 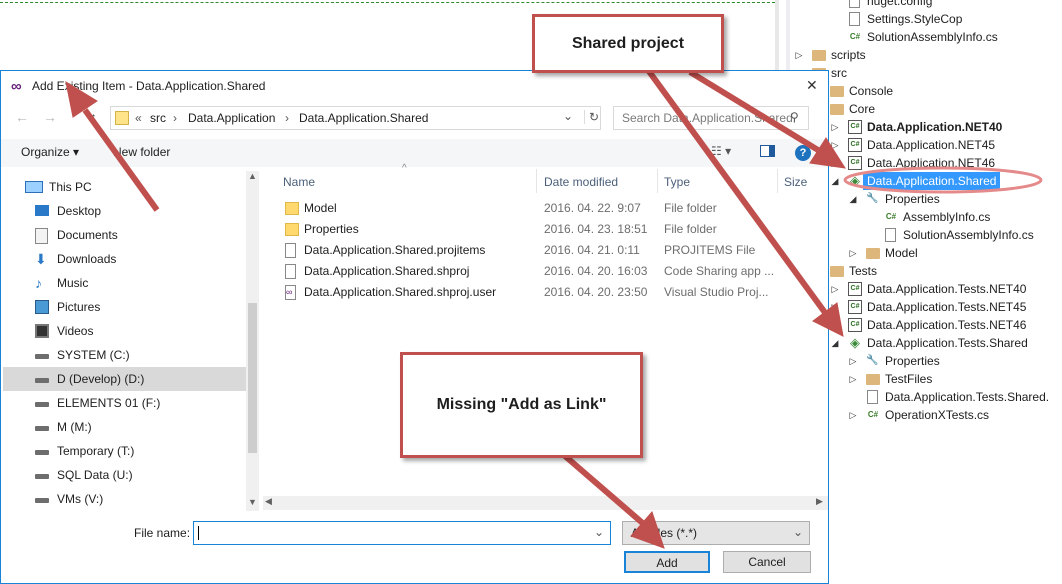 I want to click on callout-shared-project-text: Shared project, so click(x=628, y=43).